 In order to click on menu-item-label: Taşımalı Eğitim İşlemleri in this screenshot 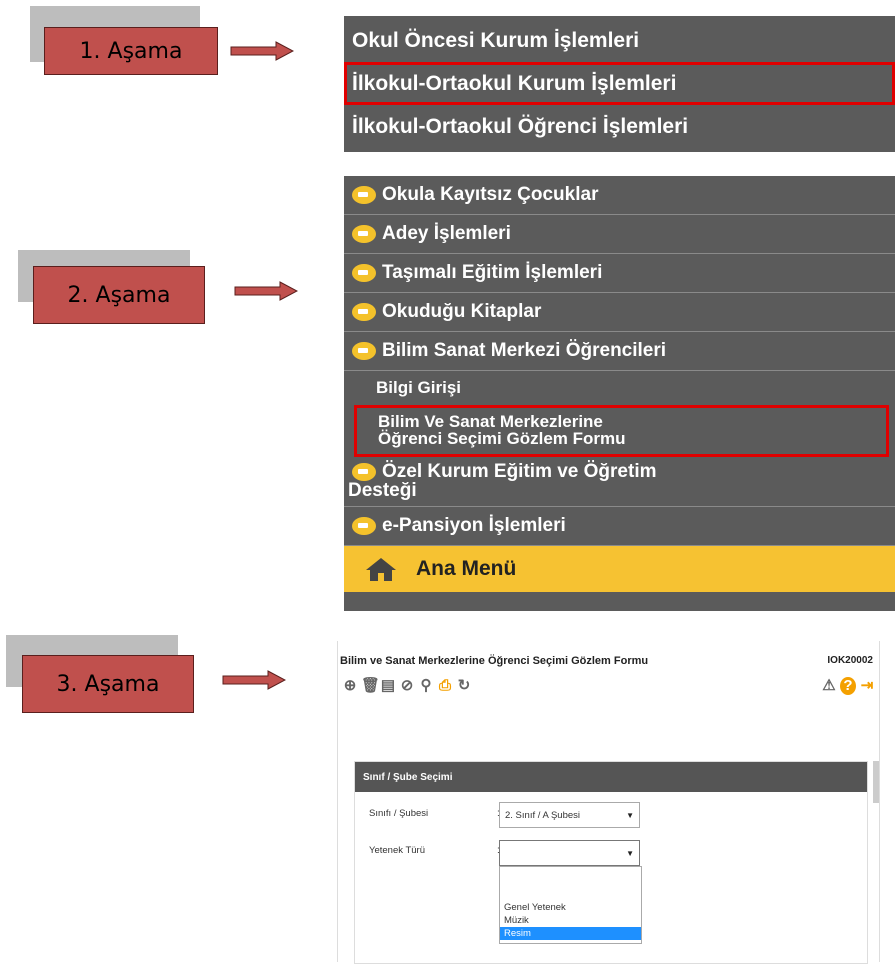, I will do `click(492, 272)`.